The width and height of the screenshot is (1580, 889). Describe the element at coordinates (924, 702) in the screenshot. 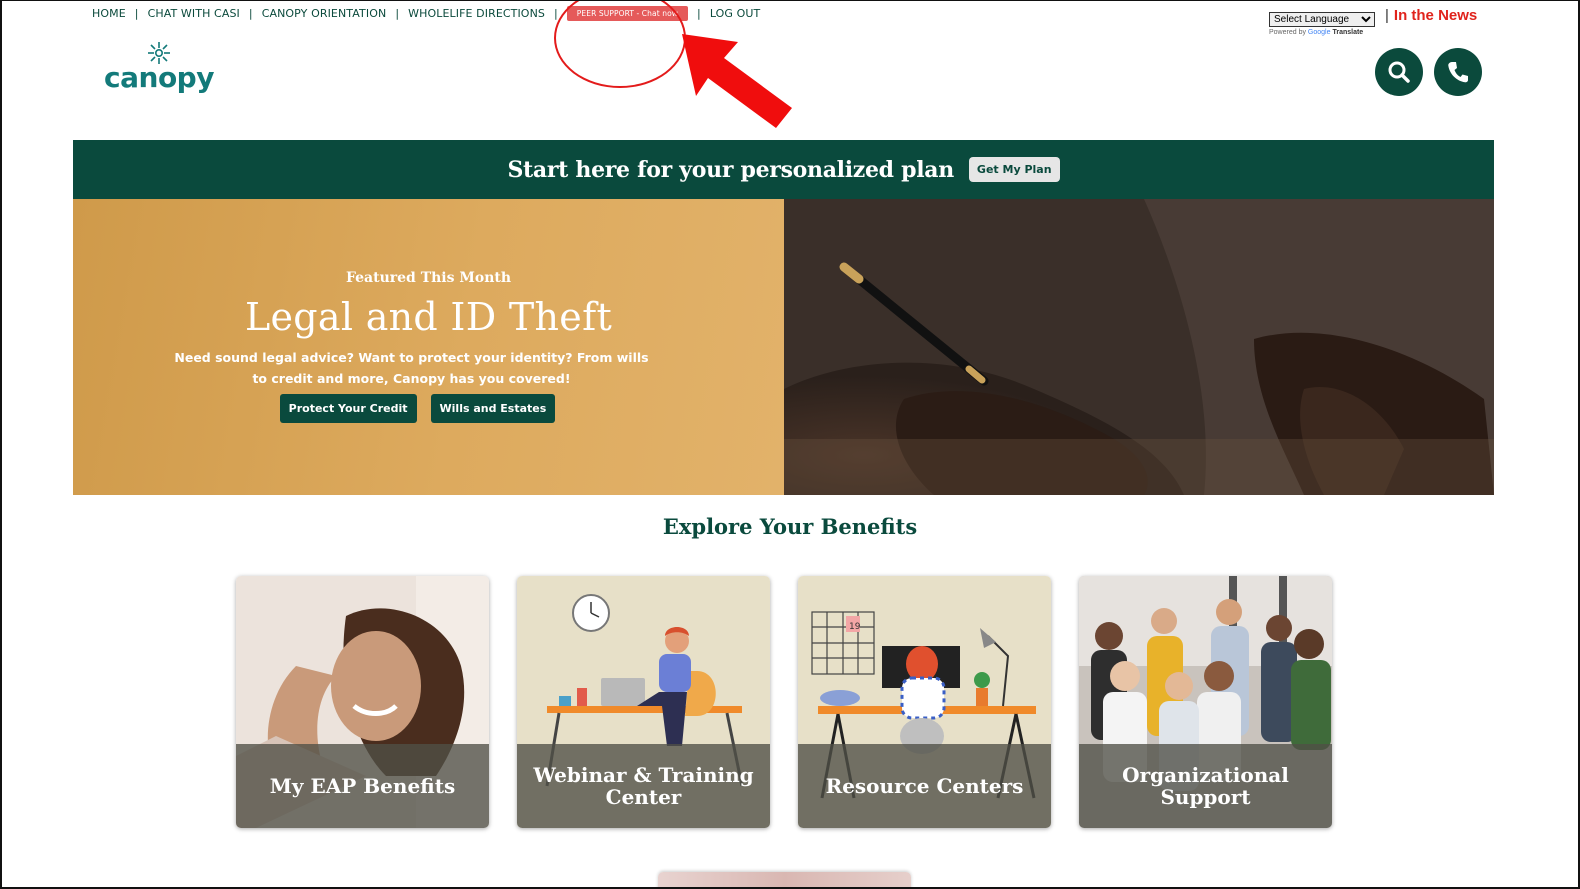

I see `resource-centers-card: 19 Resource Centers` at that location.